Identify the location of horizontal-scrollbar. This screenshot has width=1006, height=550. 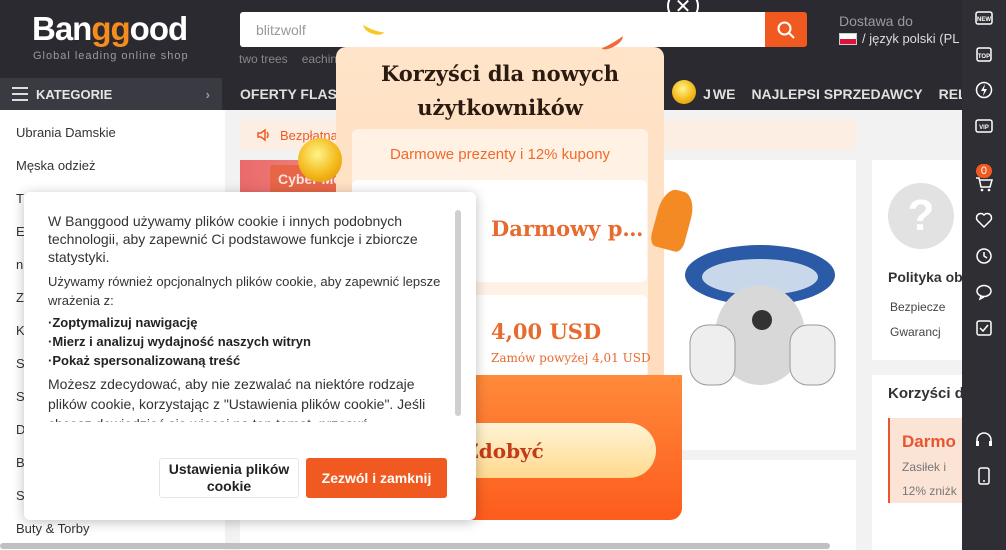
(415, 546).